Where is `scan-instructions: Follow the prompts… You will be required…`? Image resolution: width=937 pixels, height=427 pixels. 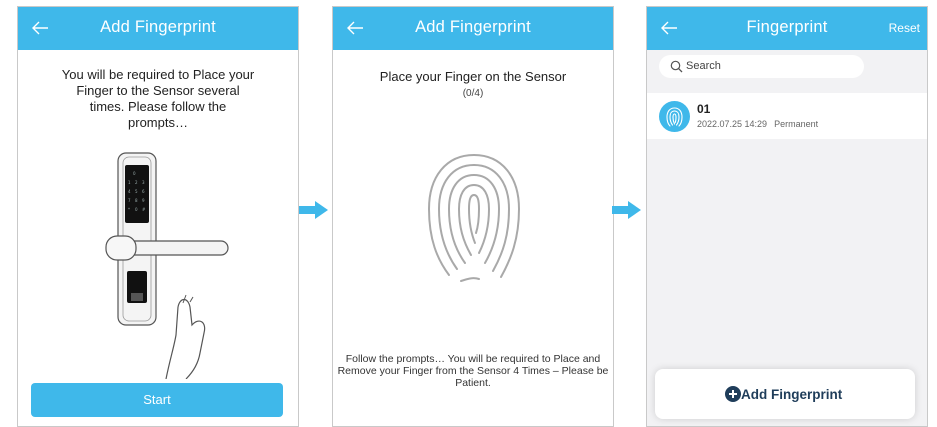
scan-instructions: Follow the prompts… You will be required… is located at coordinates (473, 371).